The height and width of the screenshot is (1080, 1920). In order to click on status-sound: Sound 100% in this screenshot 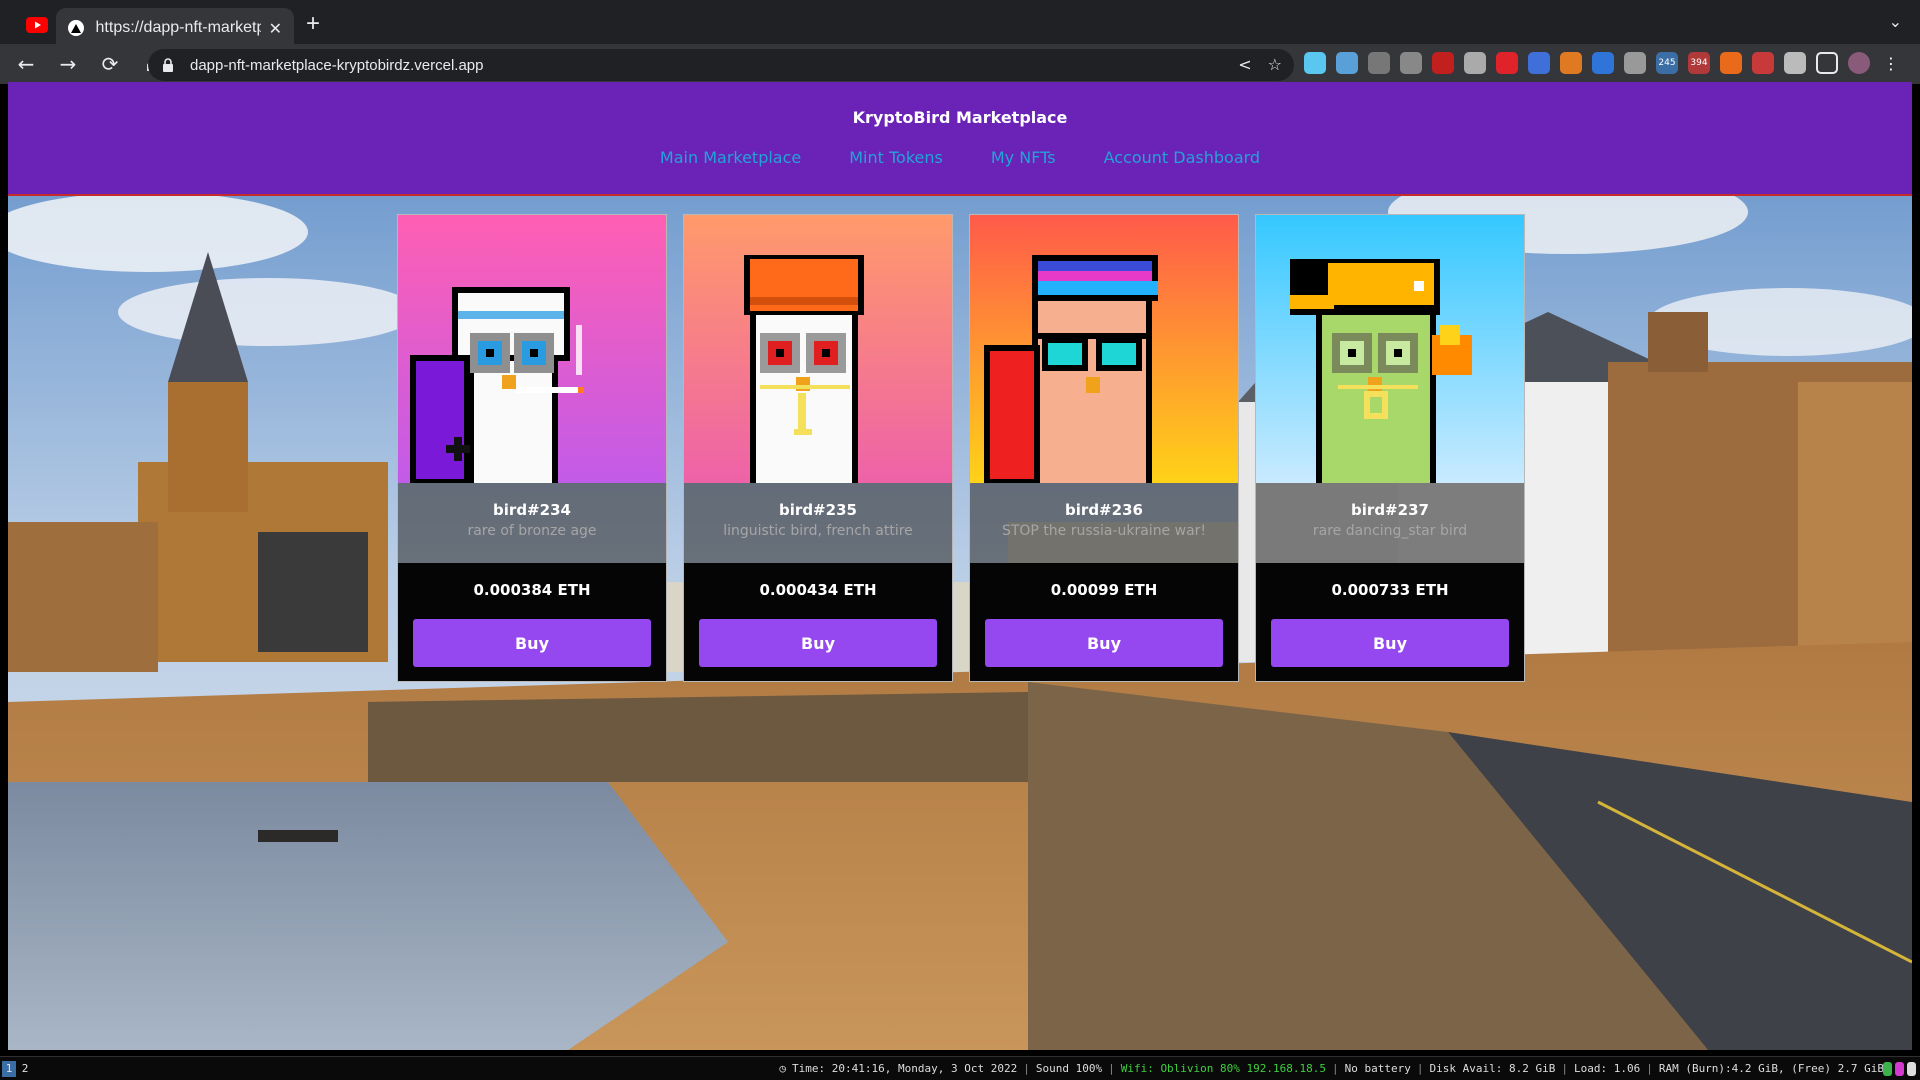, I will do `click(1069, 1068)`.